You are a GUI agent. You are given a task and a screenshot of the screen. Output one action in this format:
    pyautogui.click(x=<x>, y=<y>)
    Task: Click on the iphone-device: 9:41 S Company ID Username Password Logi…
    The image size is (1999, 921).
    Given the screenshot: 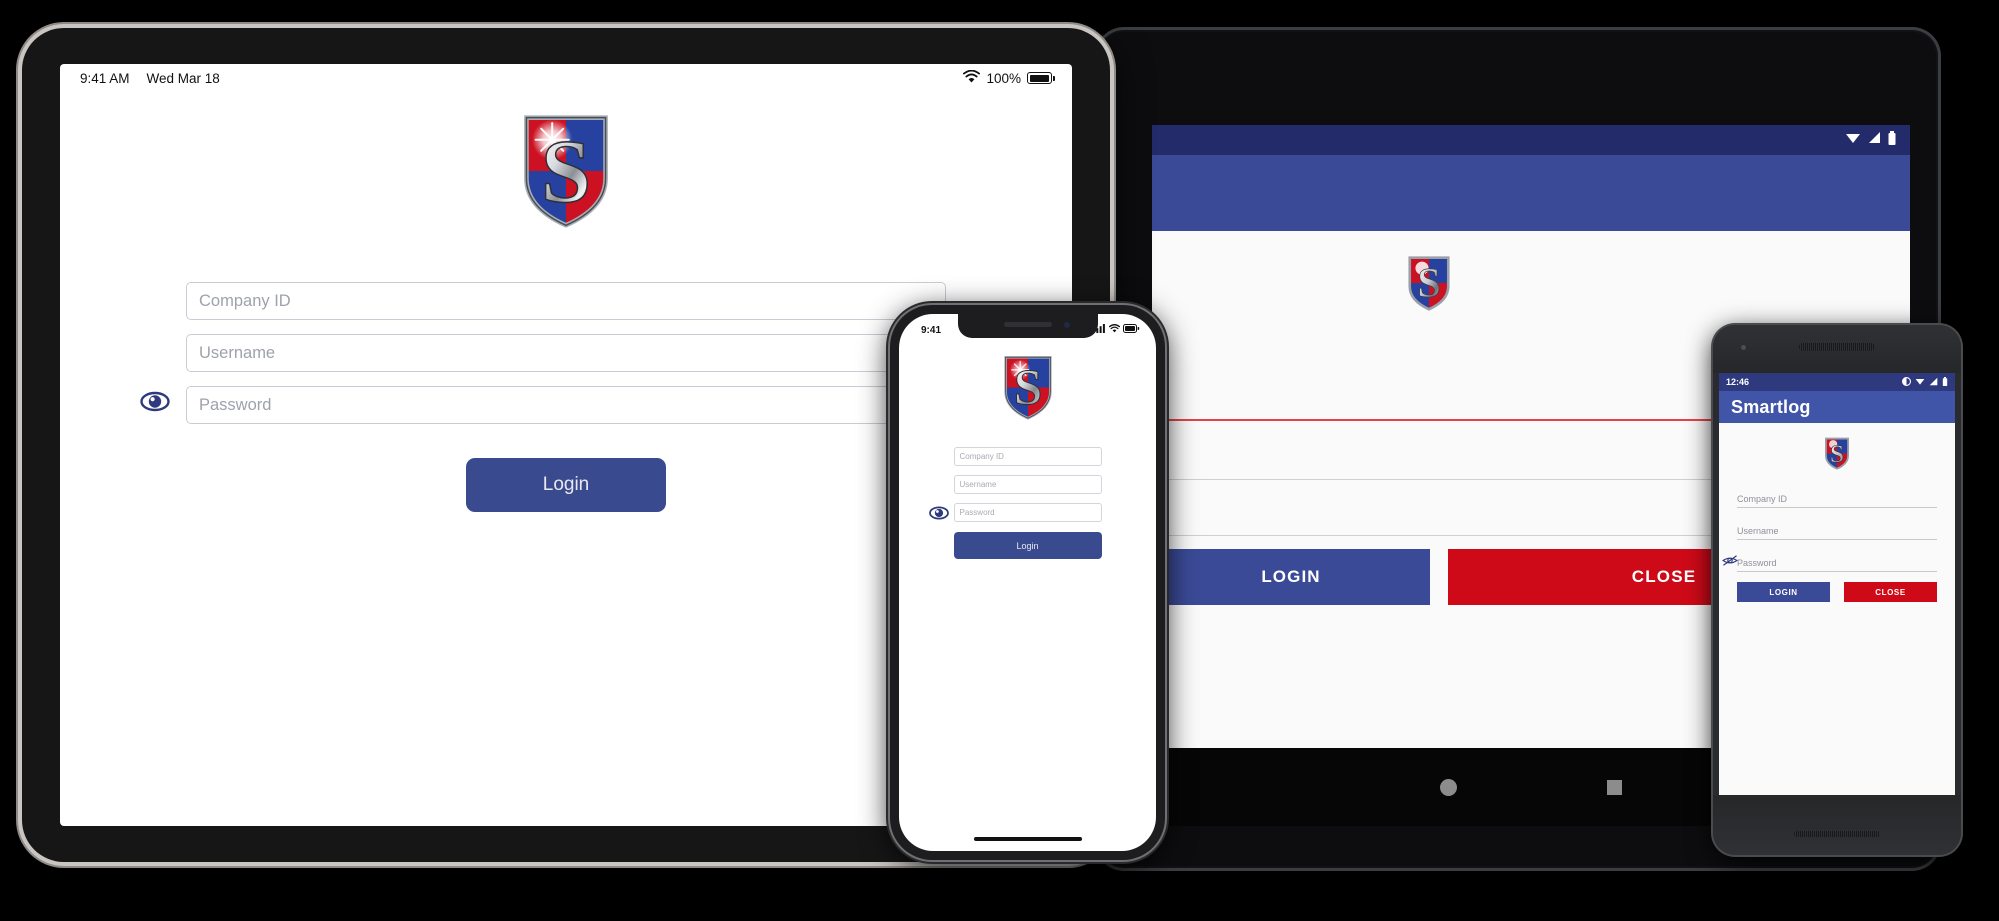 What is the action you would take?
    pyautogui.click(x=1027, y=582)
    